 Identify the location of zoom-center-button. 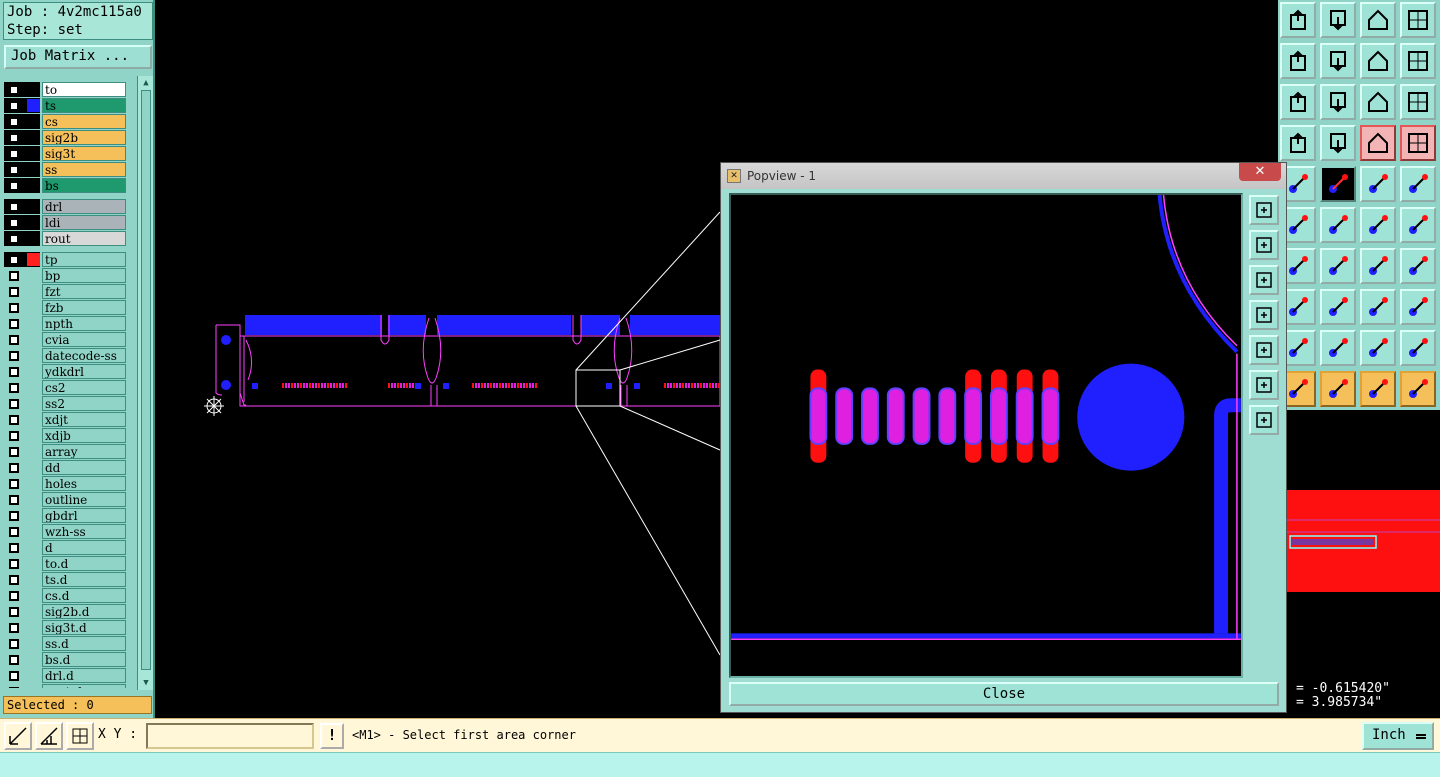
(1338, 102).